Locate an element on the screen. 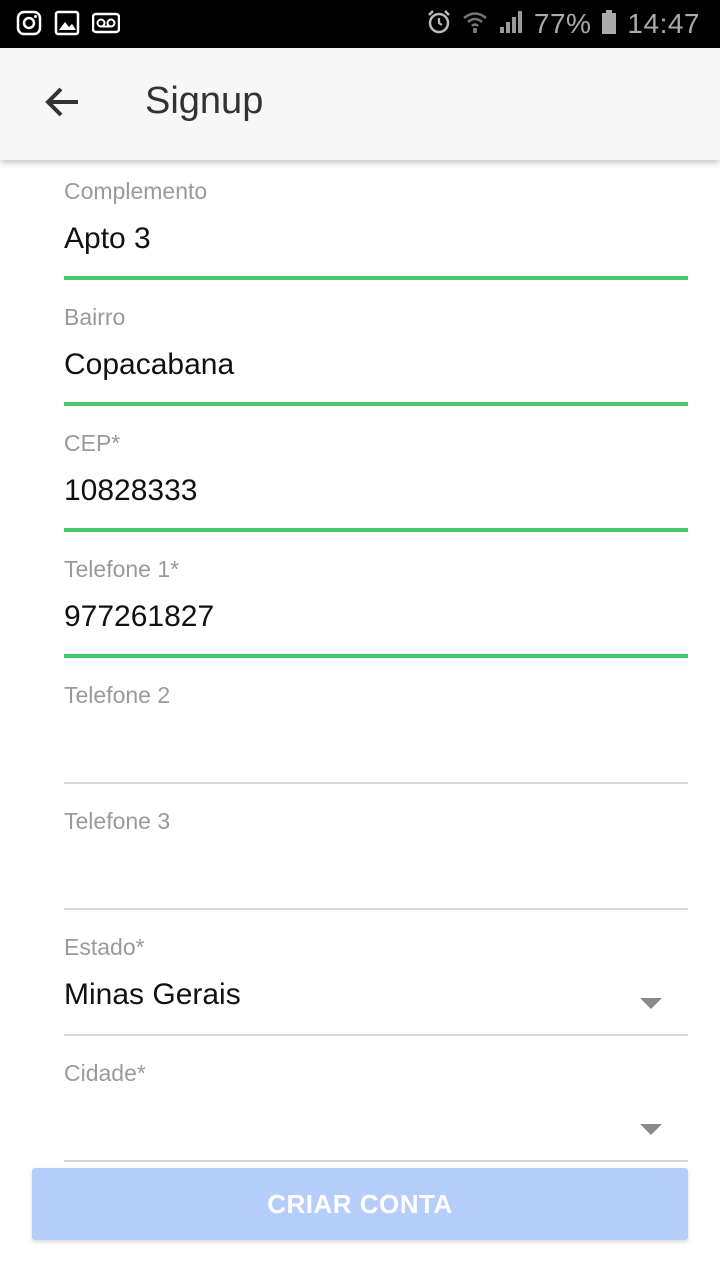  alarm-icon is located at coordinates (439, 24).